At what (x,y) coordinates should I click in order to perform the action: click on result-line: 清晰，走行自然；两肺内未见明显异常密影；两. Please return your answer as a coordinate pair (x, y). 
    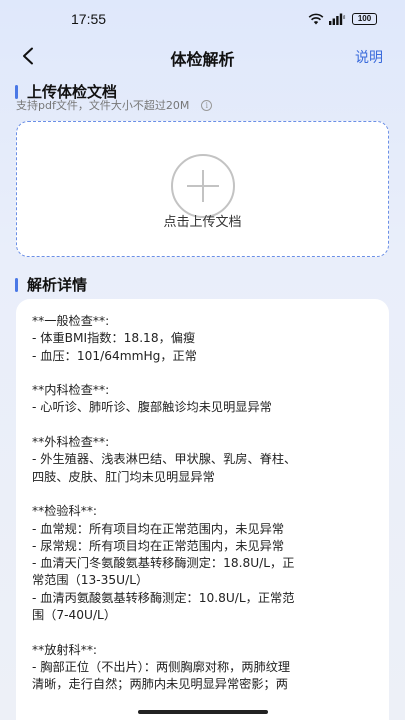
    Looking at the image, I should click on (160, 684).